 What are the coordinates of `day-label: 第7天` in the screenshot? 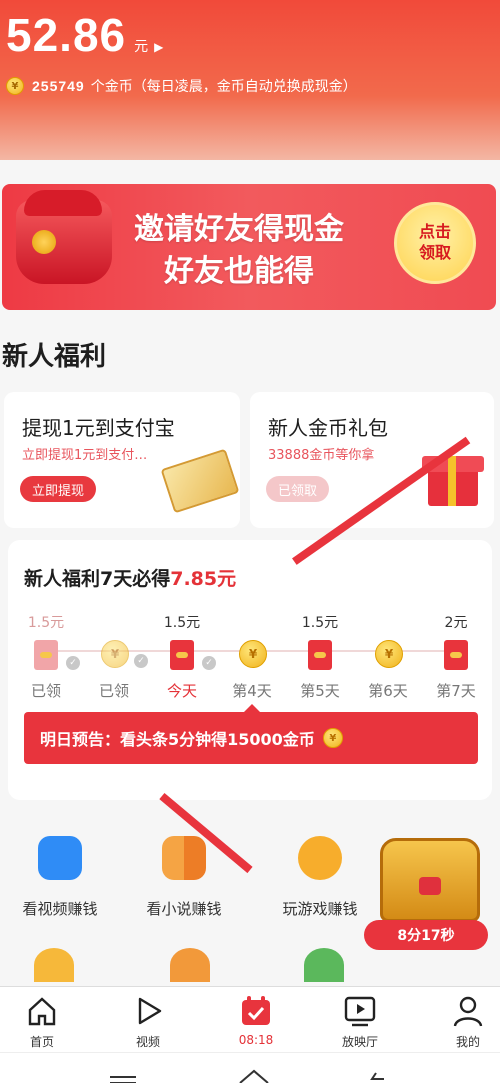 It's located at (456, 691).